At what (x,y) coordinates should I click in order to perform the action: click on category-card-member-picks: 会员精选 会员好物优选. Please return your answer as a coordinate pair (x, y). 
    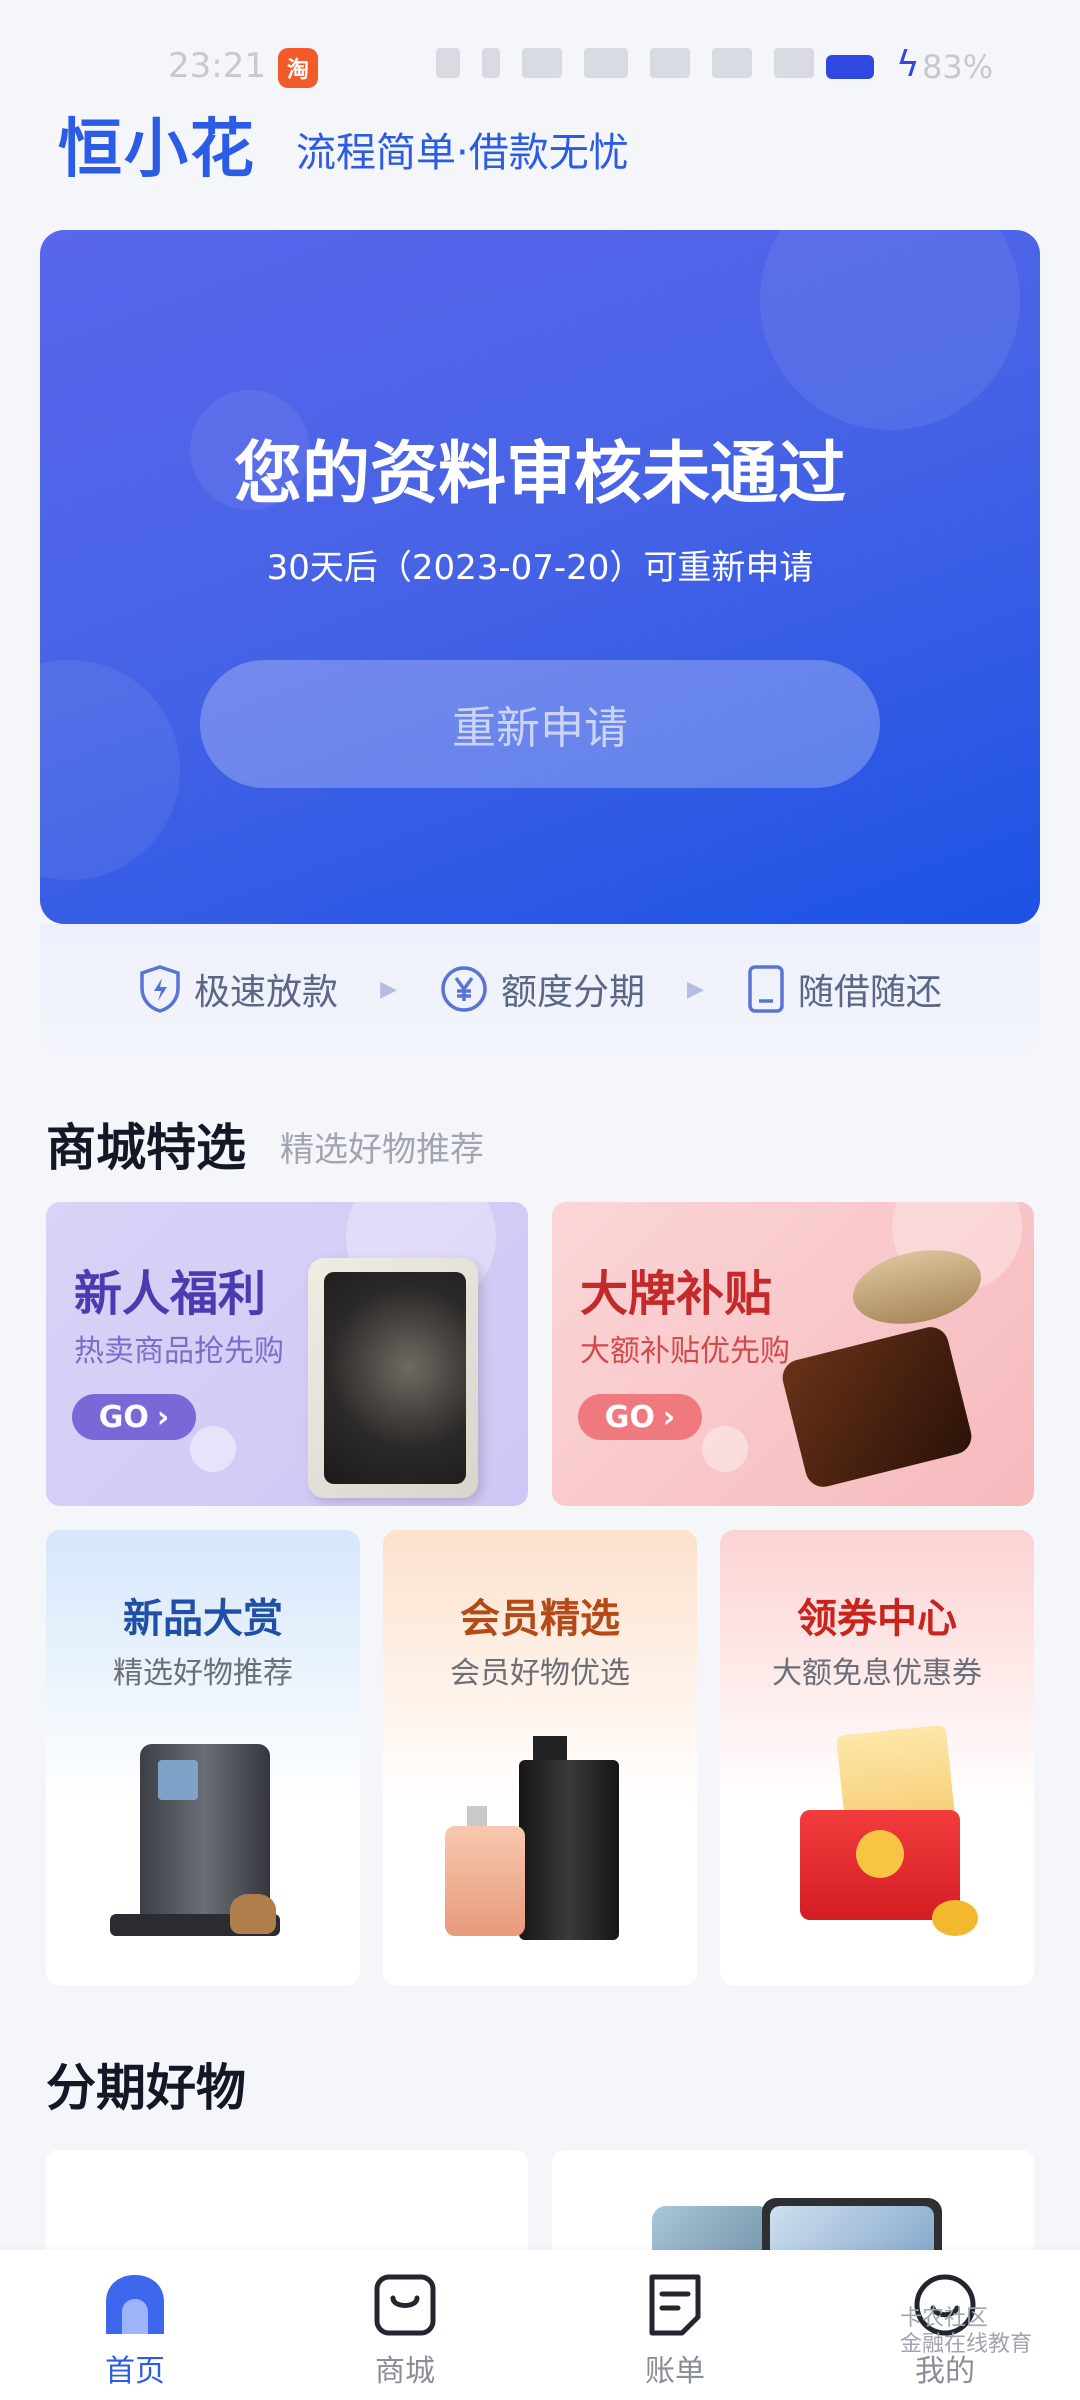
    Looking at the image, I should click on (540, 1758).